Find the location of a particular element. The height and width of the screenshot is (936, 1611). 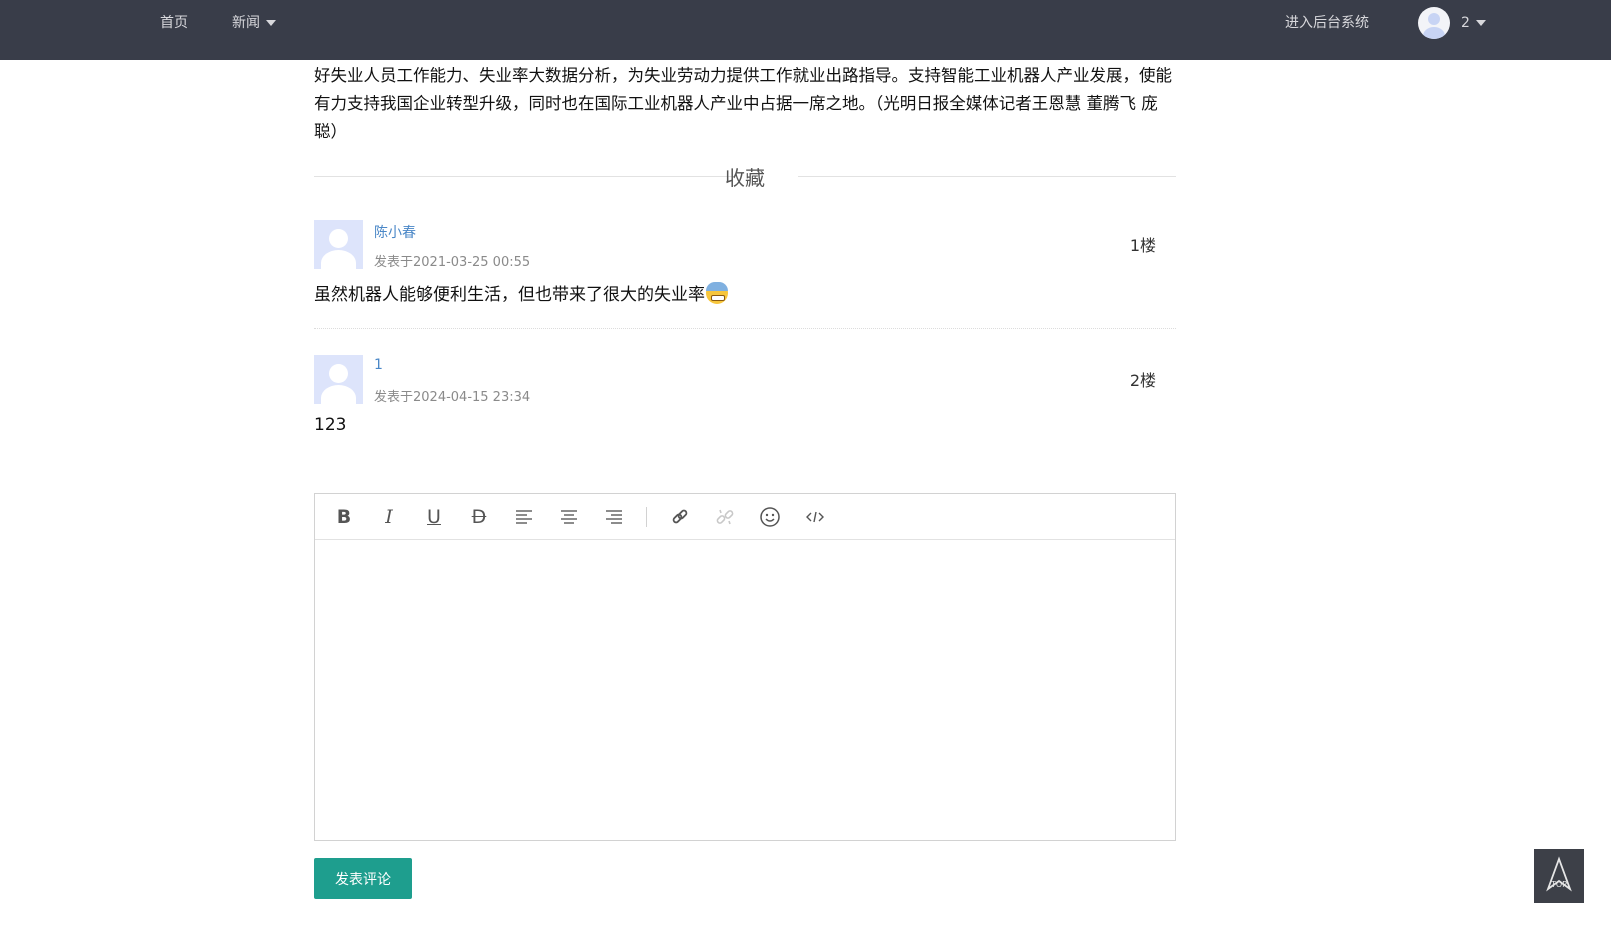

align-left-icon is located at coordinates (524, 517).